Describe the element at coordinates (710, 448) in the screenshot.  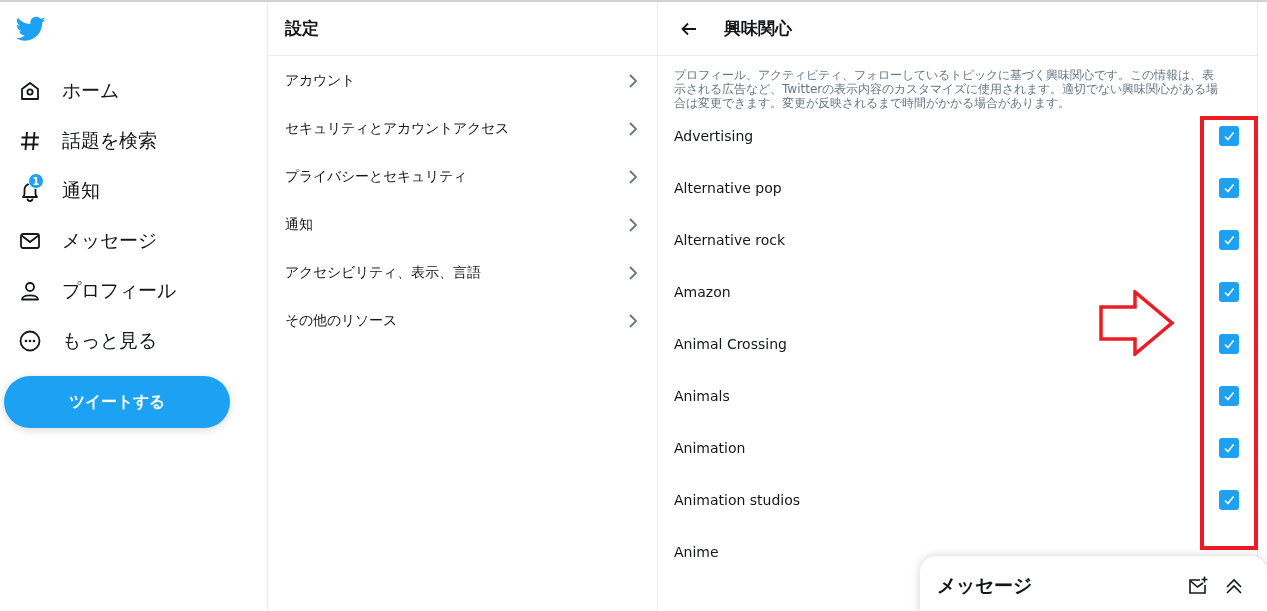
I see `interest-label: Animation` at that location.